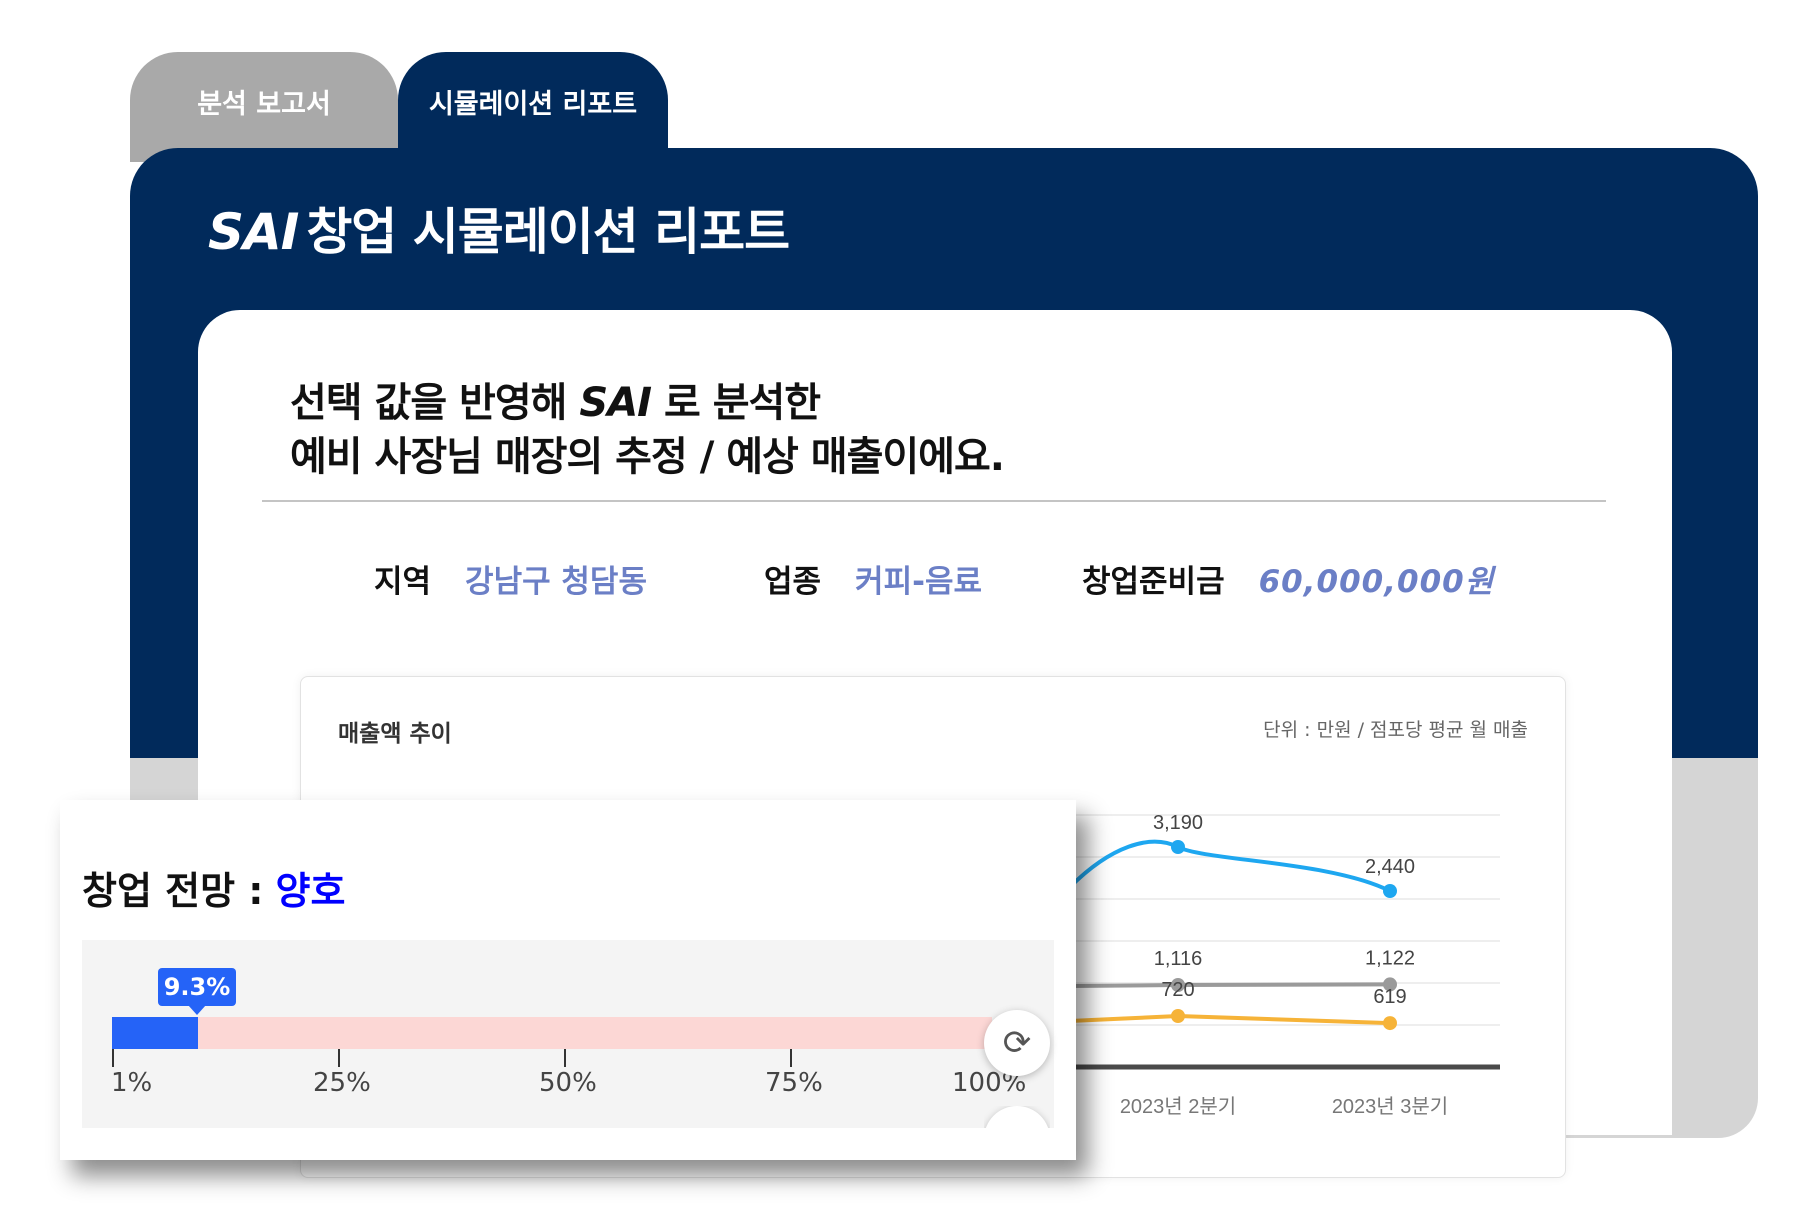  What do you see at coordinates (1178, 1106) in the screenshot?
I see `x-tick-label: 2023년 2분기` at bounding box center [1178, 1106].